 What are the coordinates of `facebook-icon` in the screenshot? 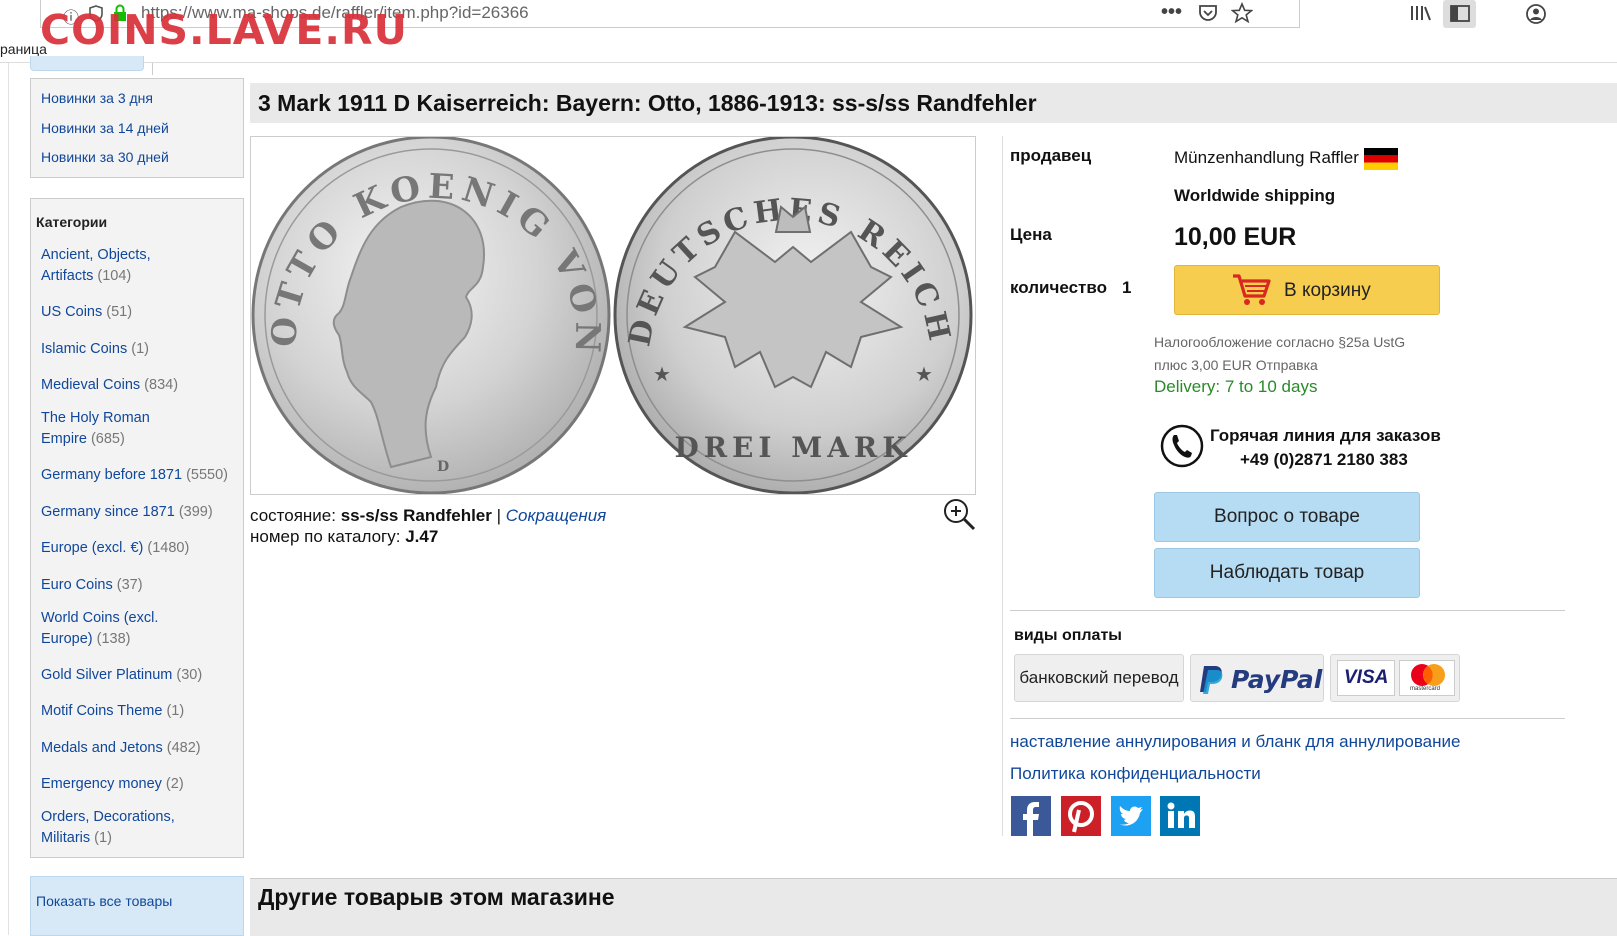 It's located at (1031, 816).